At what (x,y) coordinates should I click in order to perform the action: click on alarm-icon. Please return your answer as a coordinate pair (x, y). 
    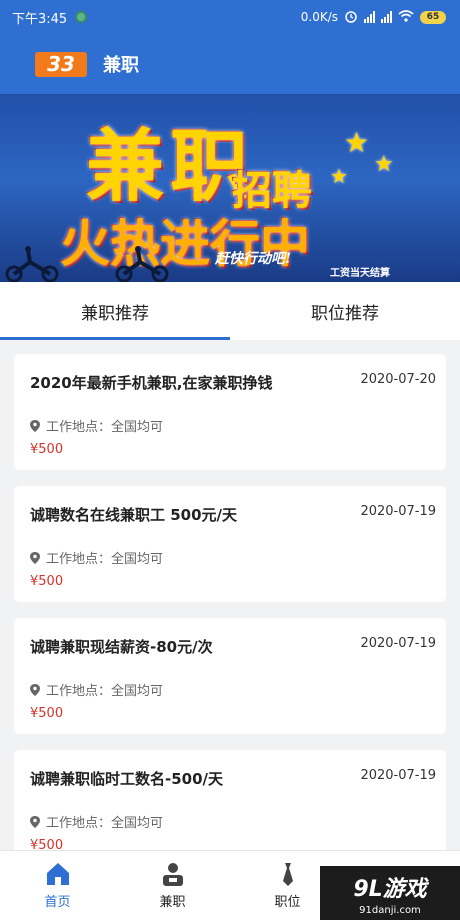
    Looking at the image, I should click on (351, 17).